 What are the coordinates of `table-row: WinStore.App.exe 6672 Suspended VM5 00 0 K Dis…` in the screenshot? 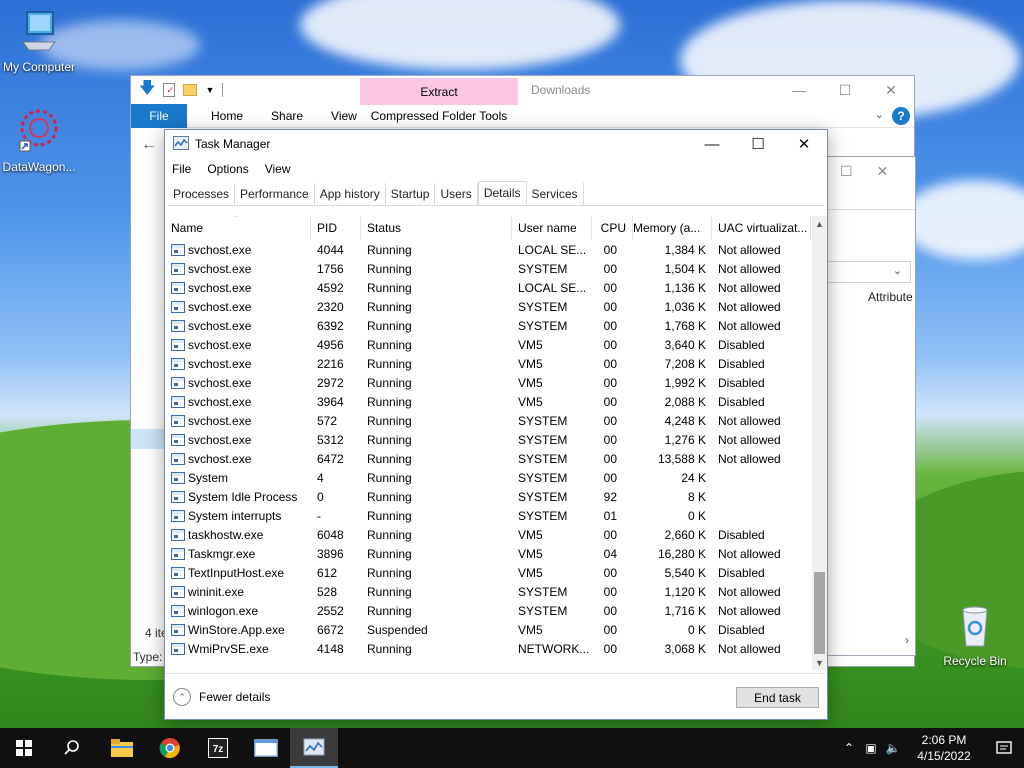 It's located at (489, 629).